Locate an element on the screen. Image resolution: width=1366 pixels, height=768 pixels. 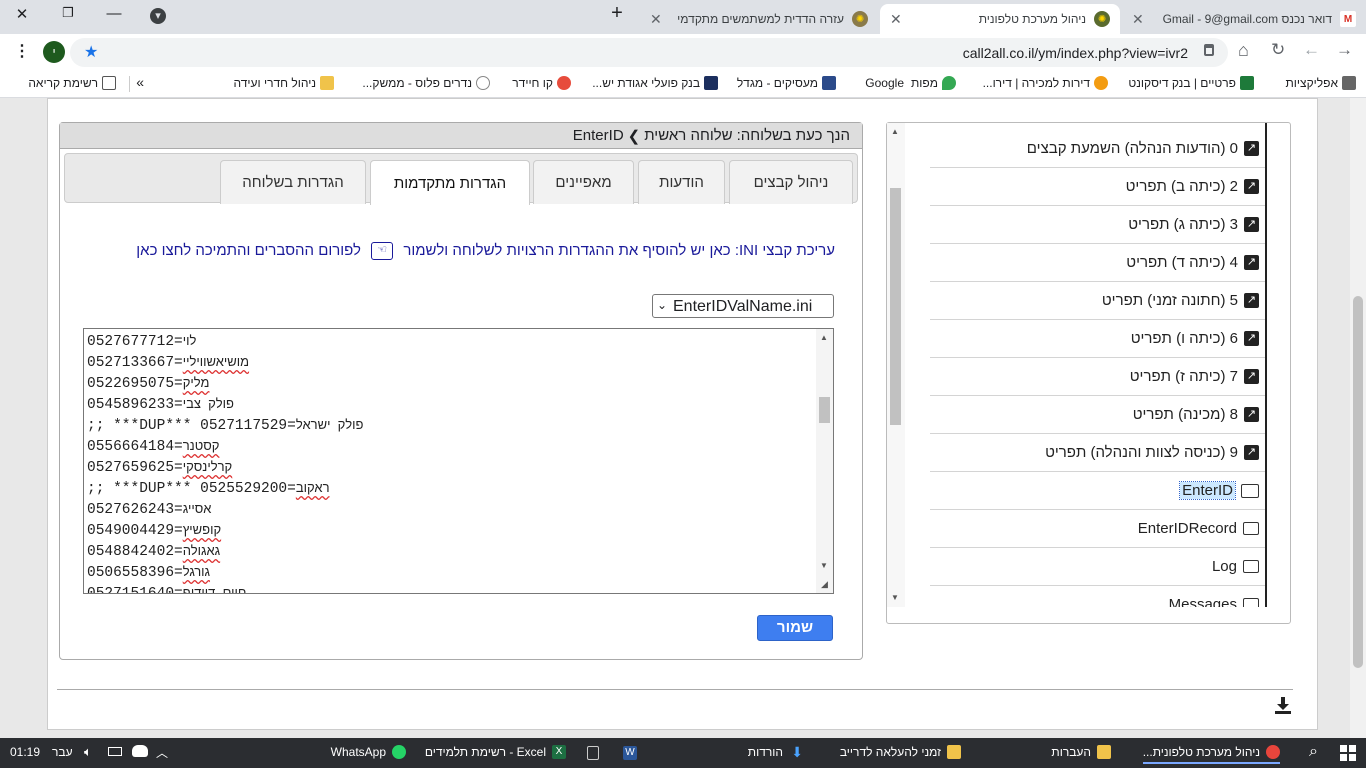
taskbar-excel: X Excel - רשימת תלמידים is located at coordinates (495, 752).